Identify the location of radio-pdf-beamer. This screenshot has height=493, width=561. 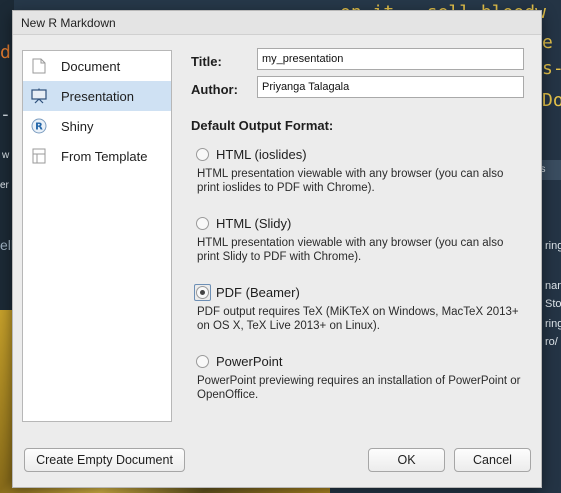
(202, 292).